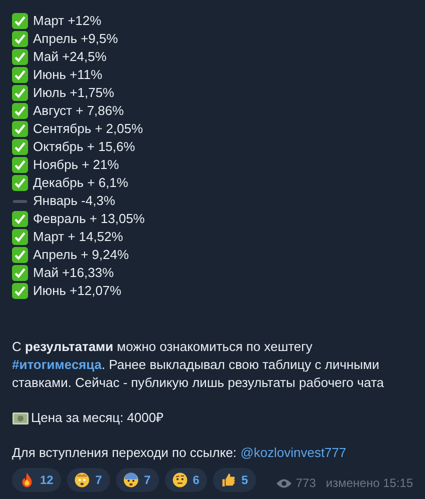 The image size is (425, 499). What do you see at coordinates (228, 480) in the screenshot?
I see `thumbs-up-icon` at bounding box center [228, 480].